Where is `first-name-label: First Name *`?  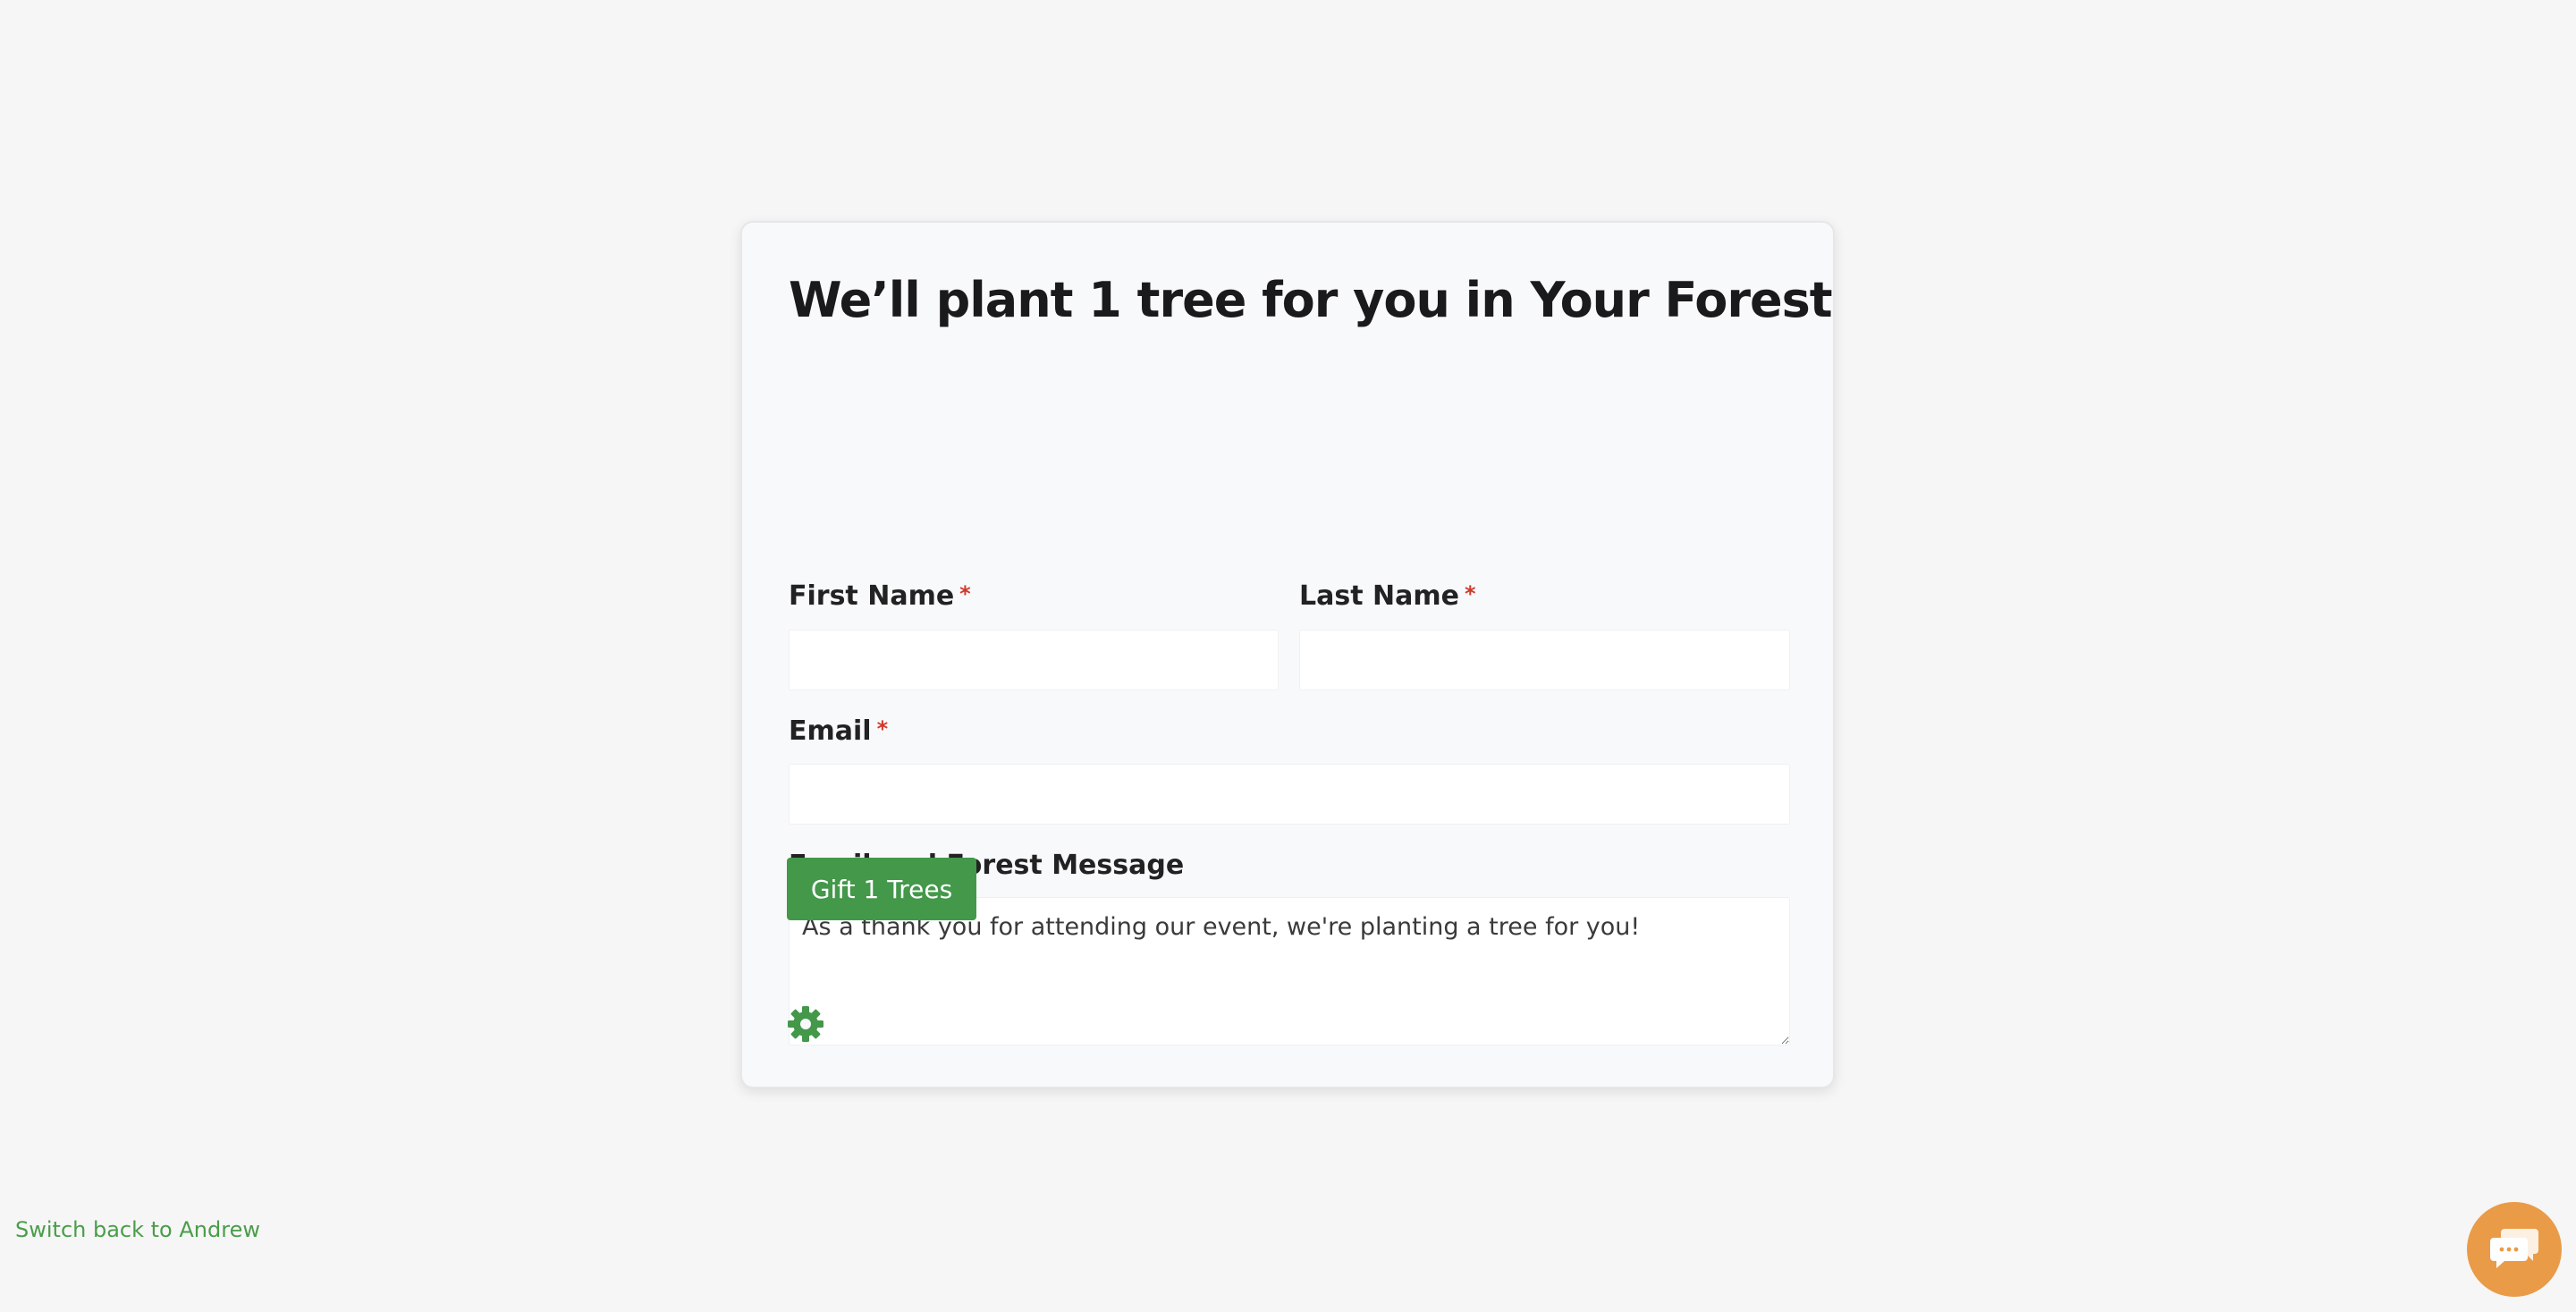 first-name-label: First Name * is located at coordinates (880, 596).